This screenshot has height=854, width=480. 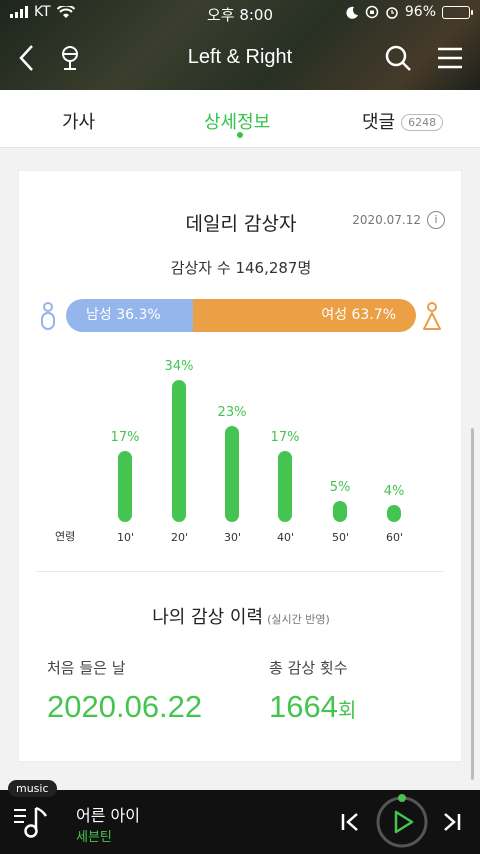 I want to click on menu-icon, so click(x=450, y=58).